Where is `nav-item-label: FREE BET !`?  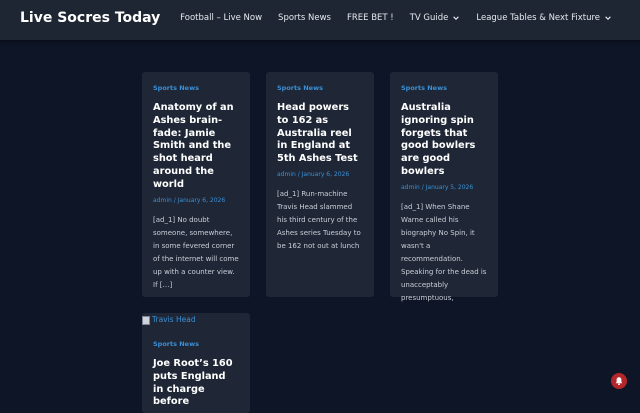
nav-item-label: FREE BET ! is located at coordinates (370, 18).